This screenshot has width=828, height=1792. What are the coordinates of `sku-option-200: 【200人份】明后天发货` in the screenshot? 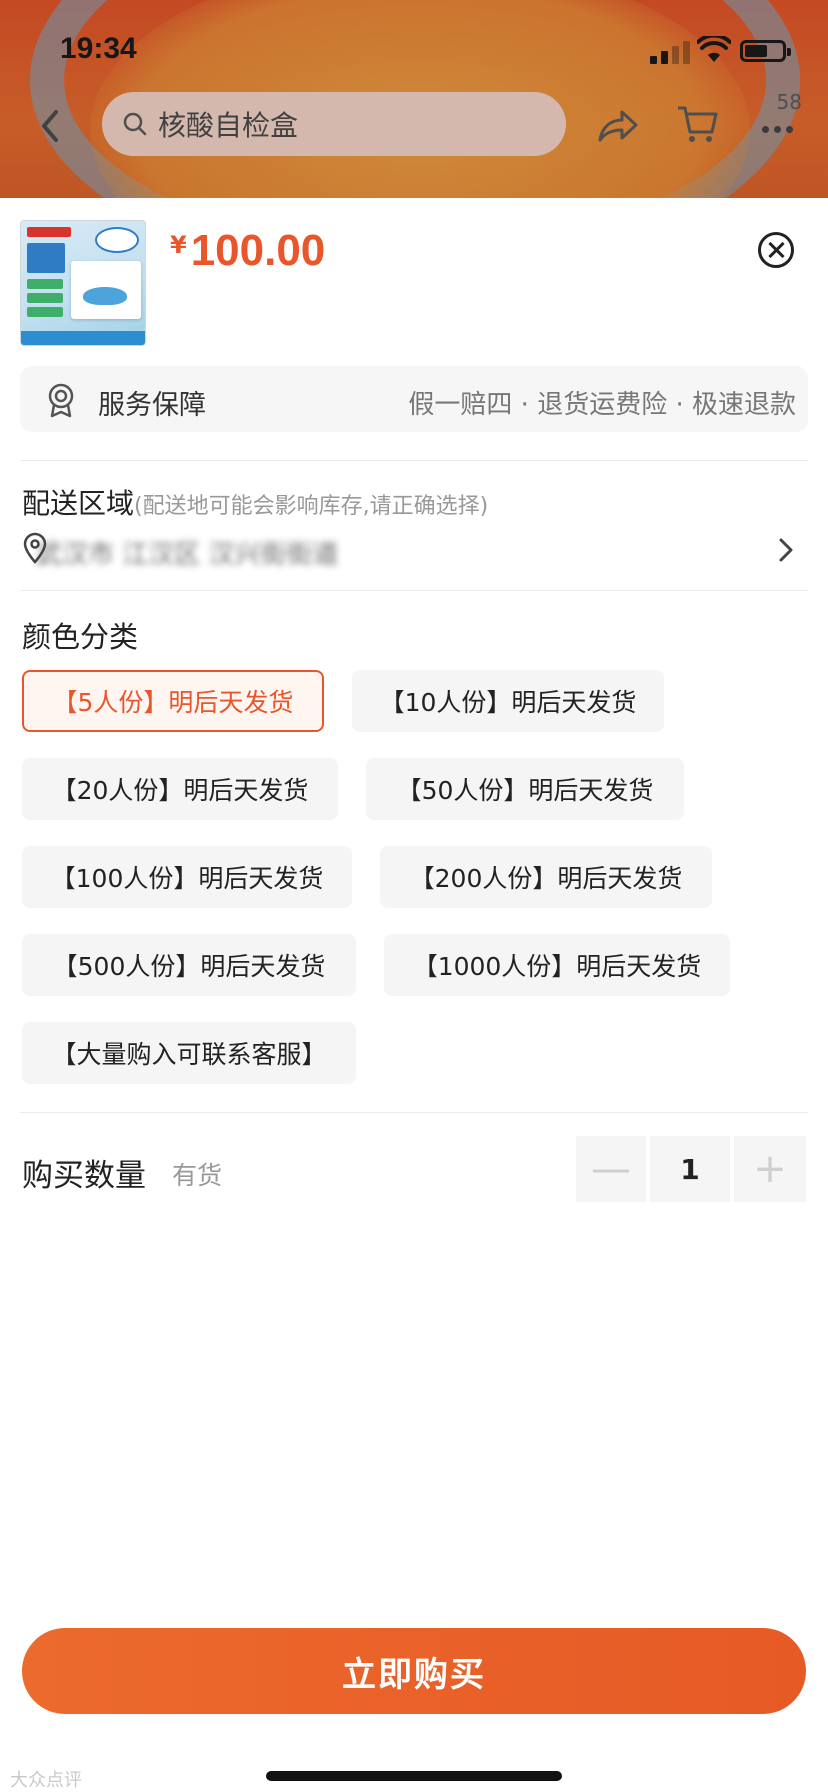 It's located at (546, 877).